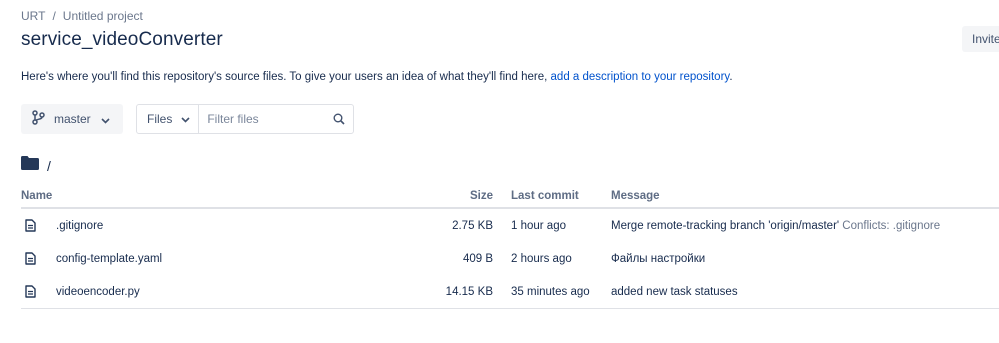 This screenshot has height=343, width=999. What do you see at coordinates (103, 16) in the screenshot?
I see `breadcrumb-project-link: Untitled project` at bounding box center [103, 16].